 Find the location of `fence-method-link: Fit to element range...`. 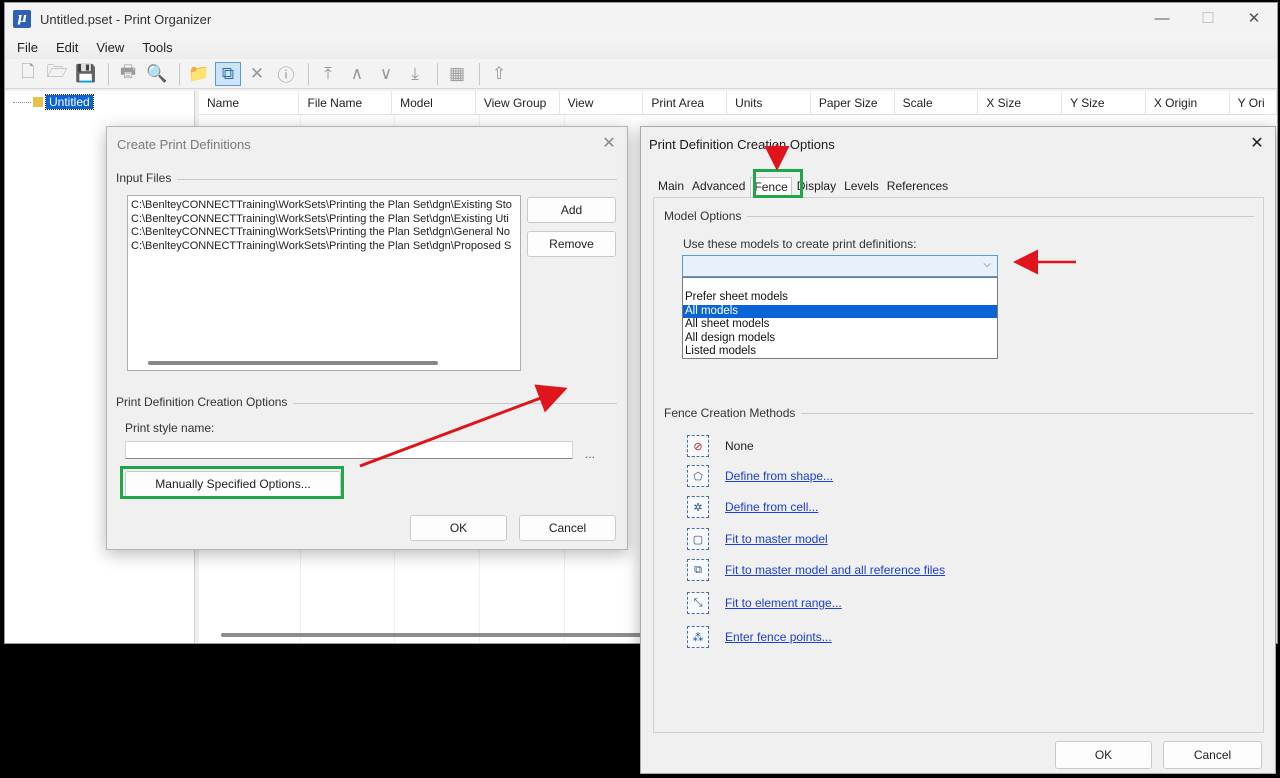

fence-method-link: Fit to element range... is located at coordinates (783, 603).